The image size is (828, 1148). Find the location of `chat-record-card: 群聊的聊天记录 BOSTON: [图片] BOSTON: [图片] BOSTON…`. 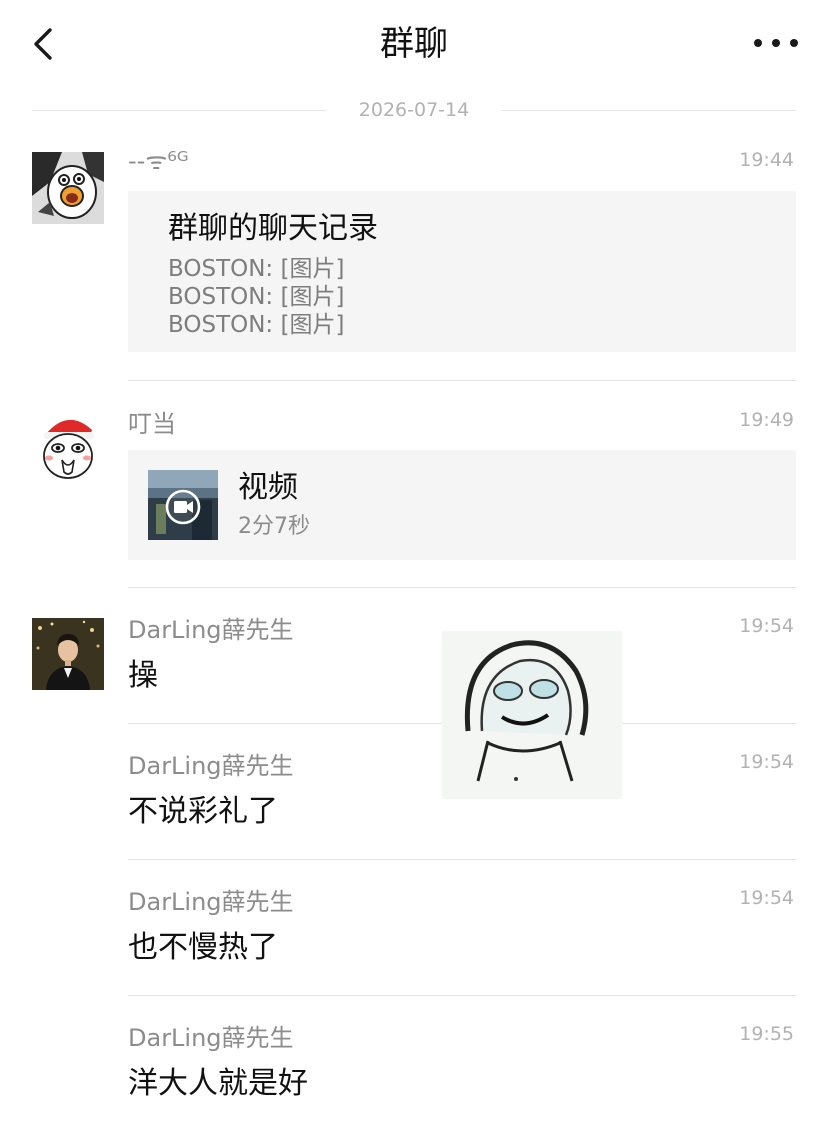

chat-record-card: 群聊的聊天记录 BOSTON: [图片] BOSTON: [图片] BOSTON… is located at coordinates (462, 271).